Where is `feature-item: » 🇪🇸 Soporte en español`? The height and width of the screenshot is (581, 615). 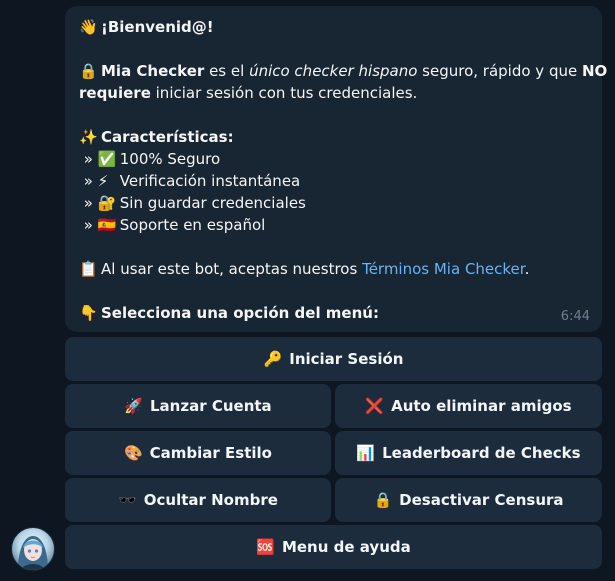 feature-item: » 🇪🇸 Soporte en español is located at coordinates (174, 225).